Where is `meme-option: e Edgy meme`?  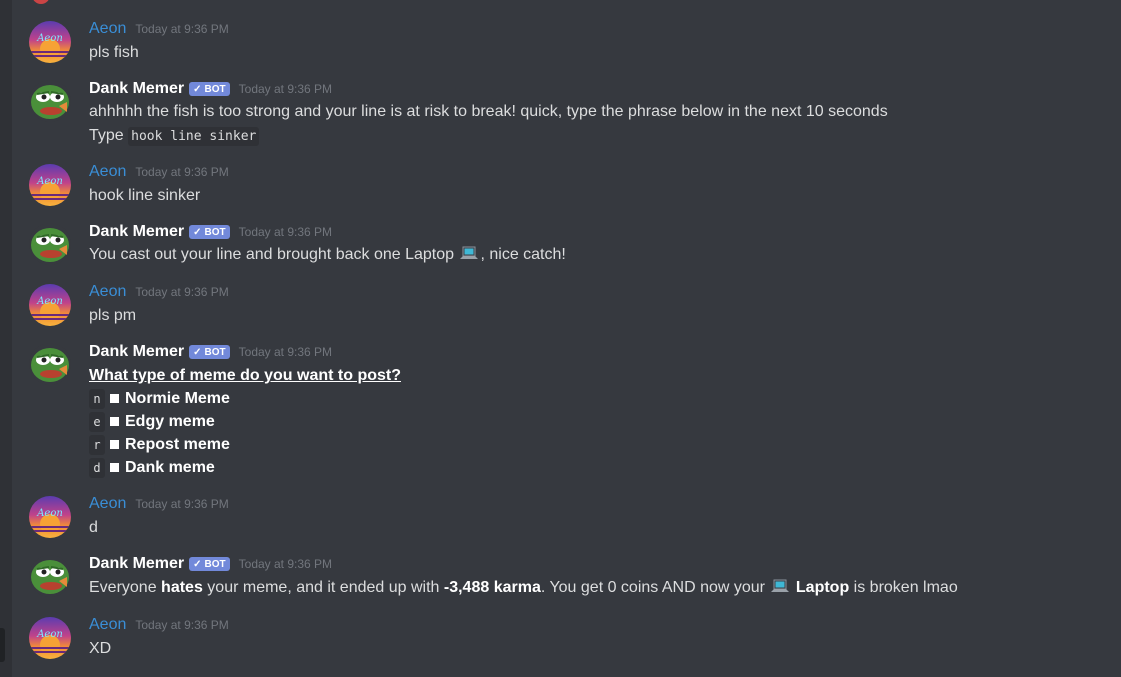 meme-option: e Edgy meme is located at coordinates (152, 422).